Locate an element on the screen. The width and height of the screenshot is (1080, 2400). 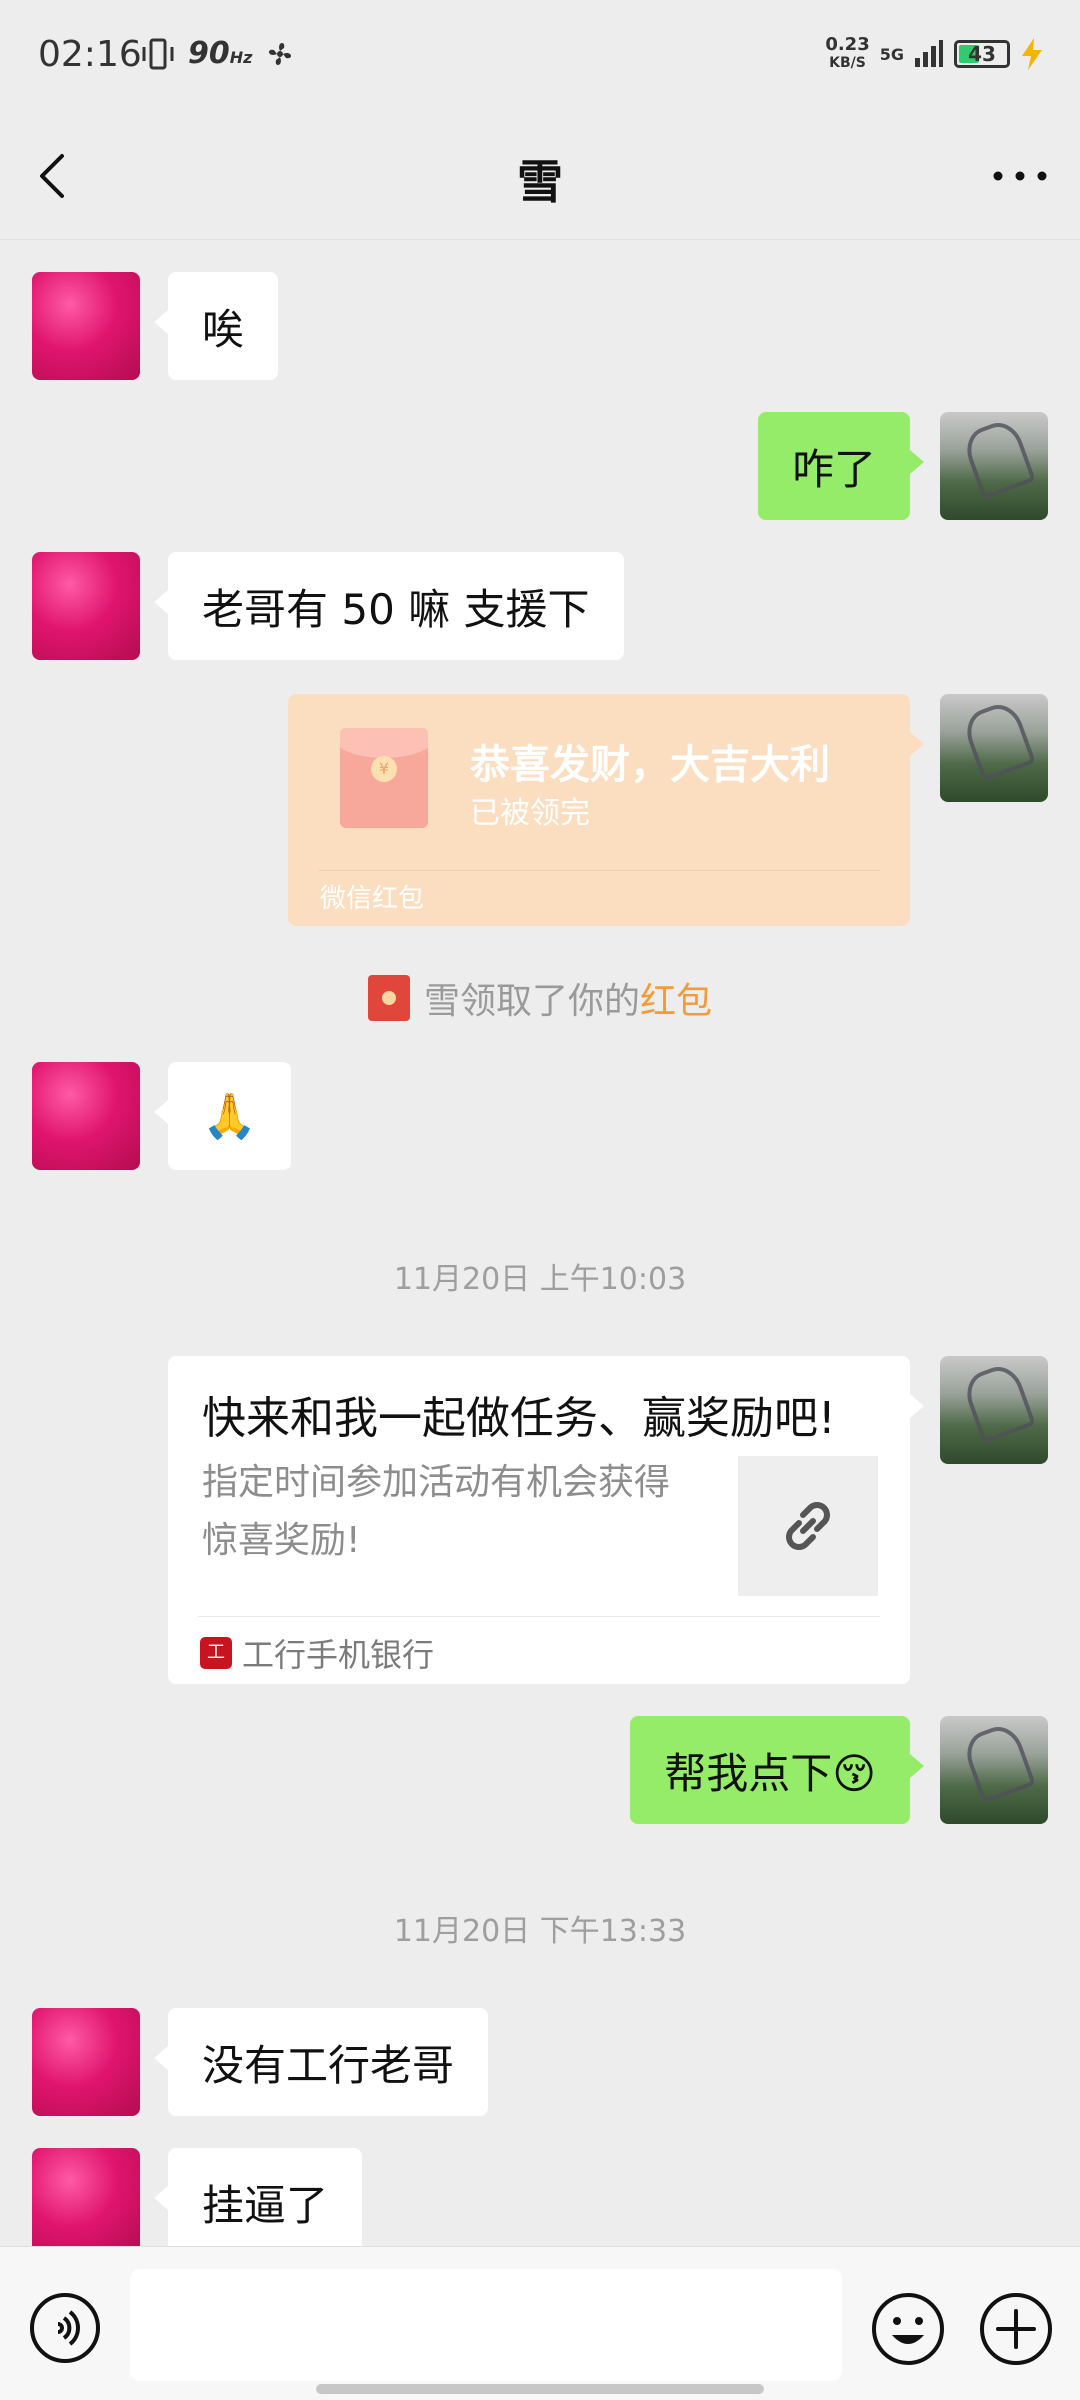
system-notice: 雪领取了你的红包 is located at coordinates (540, 998).